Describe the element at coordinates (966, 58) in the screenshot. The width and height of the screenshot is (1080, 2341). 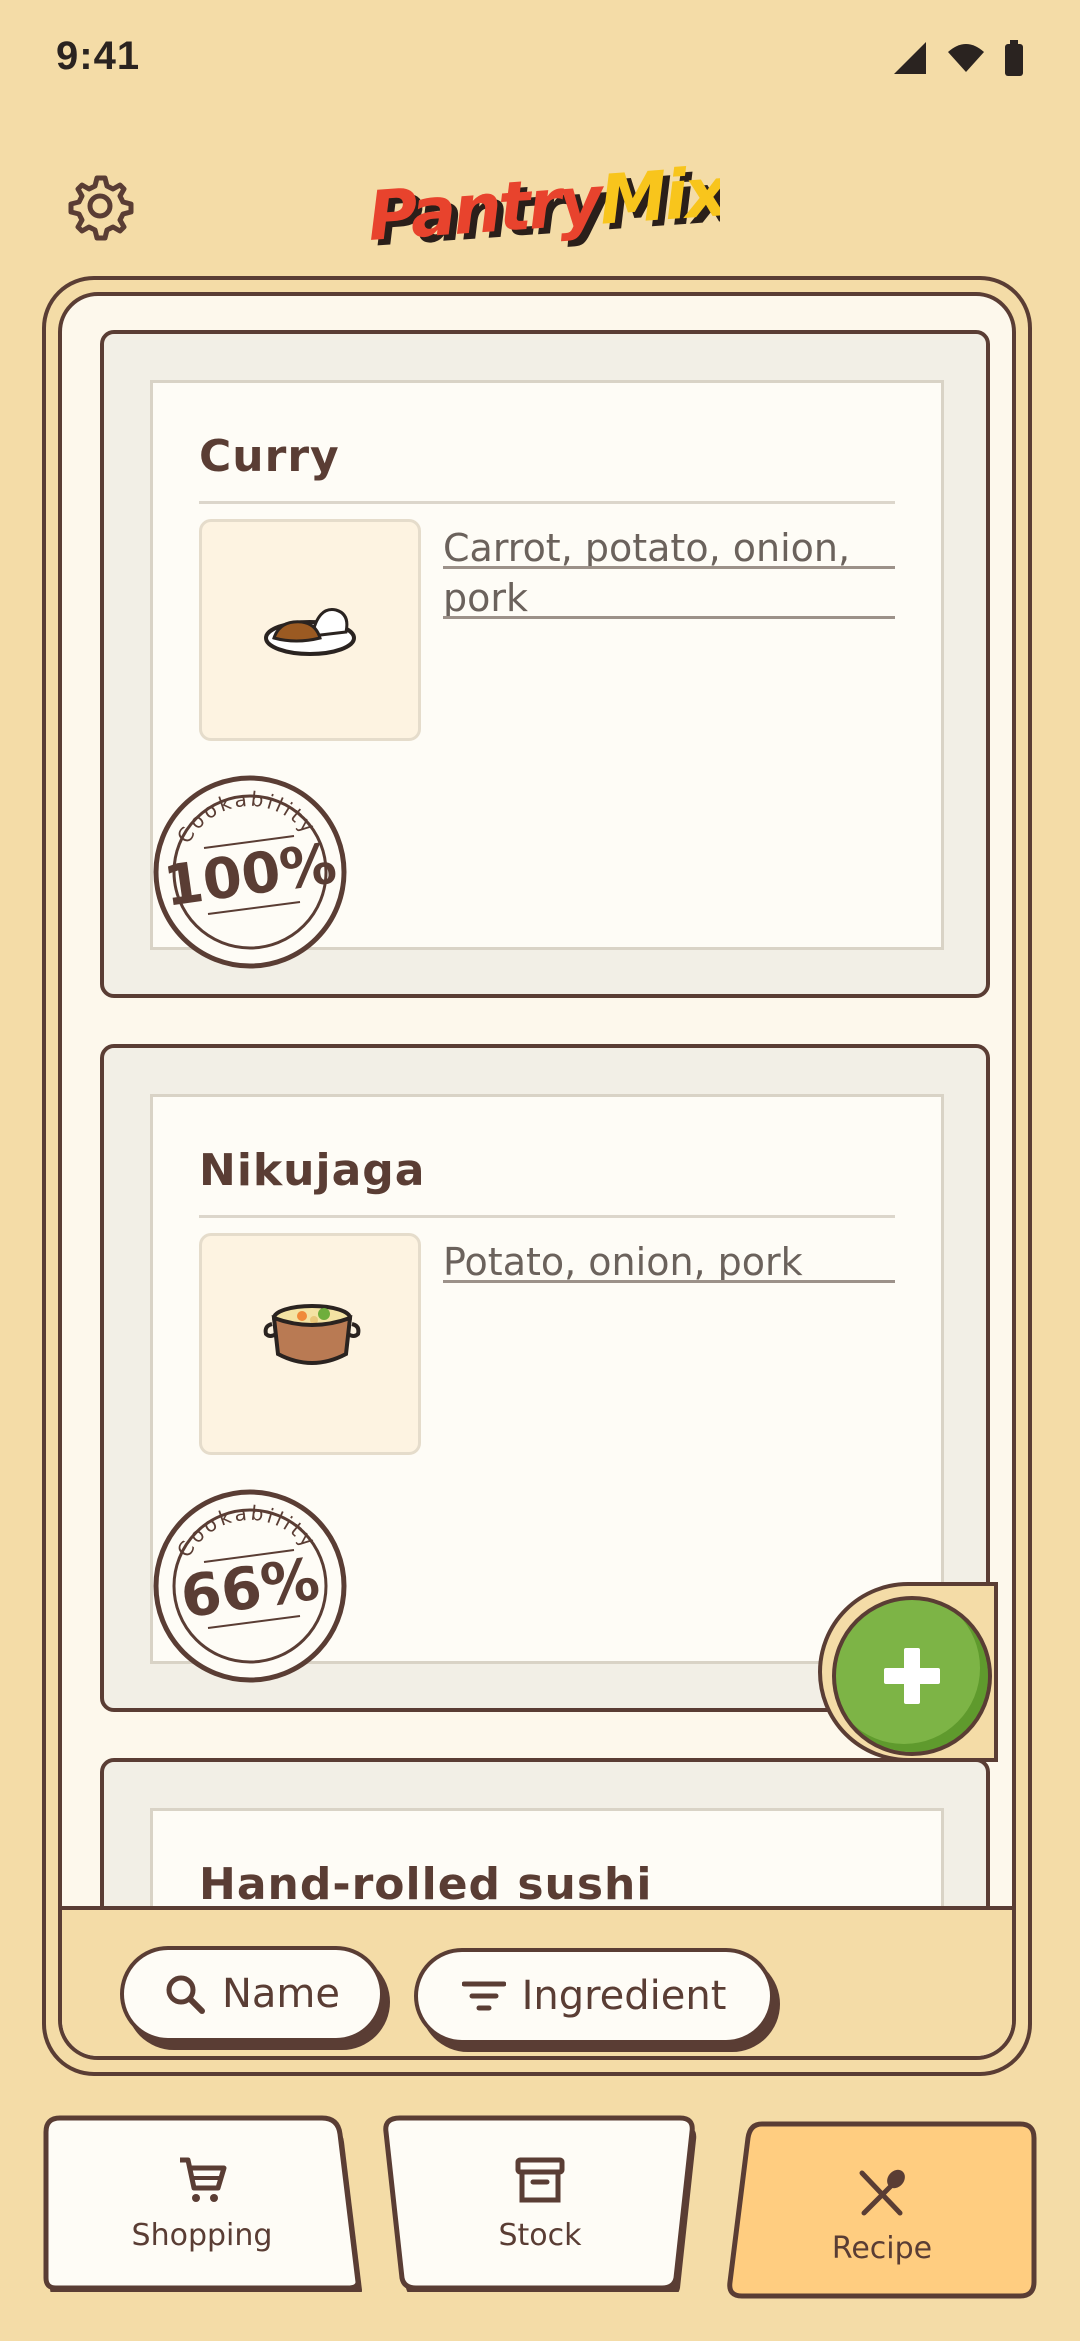
I see `wifi-icon` at that location.